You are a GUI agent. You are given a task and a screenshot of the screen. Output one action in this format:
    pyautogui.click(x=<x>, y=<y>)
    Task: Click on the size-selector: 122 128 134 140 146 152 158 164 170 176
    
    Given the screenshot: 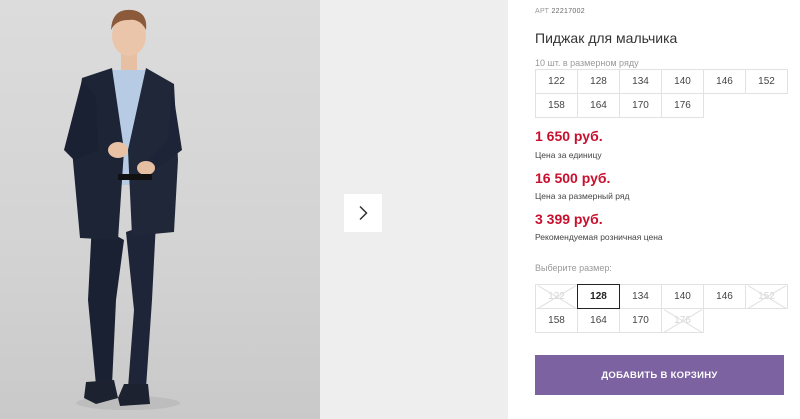 What is the action you would take?
    pyautogui.click(x=661, y=308)
    